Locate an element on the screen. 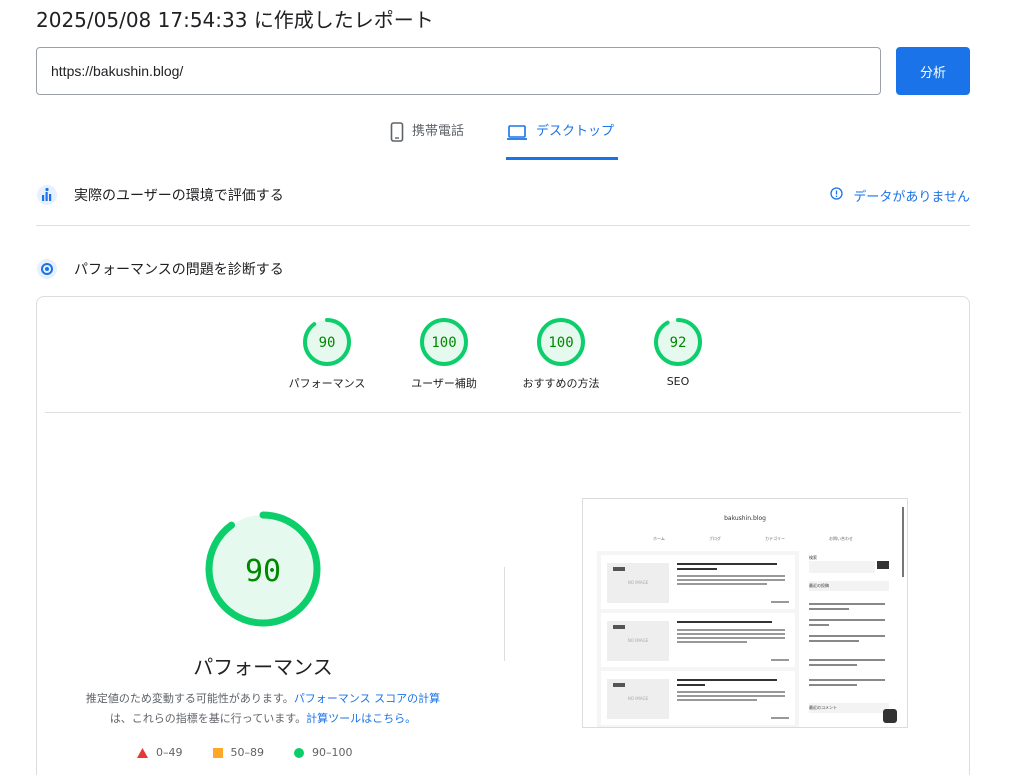  legend-fail: 0–49 is located at coordinates (160, 752).